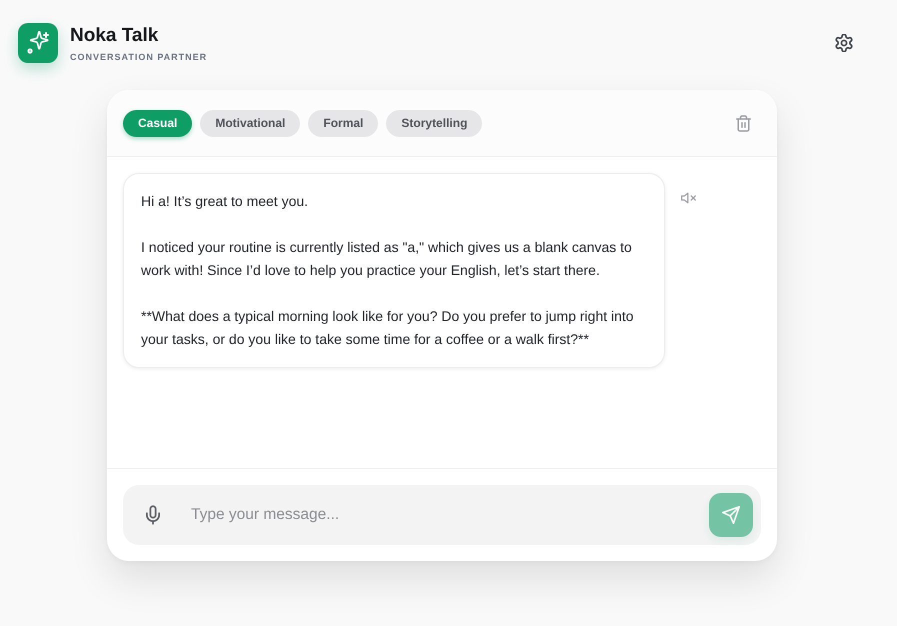 This screenshot has width=897, height=626. I want to click on speaker-muted-icon, so click(688, 198).